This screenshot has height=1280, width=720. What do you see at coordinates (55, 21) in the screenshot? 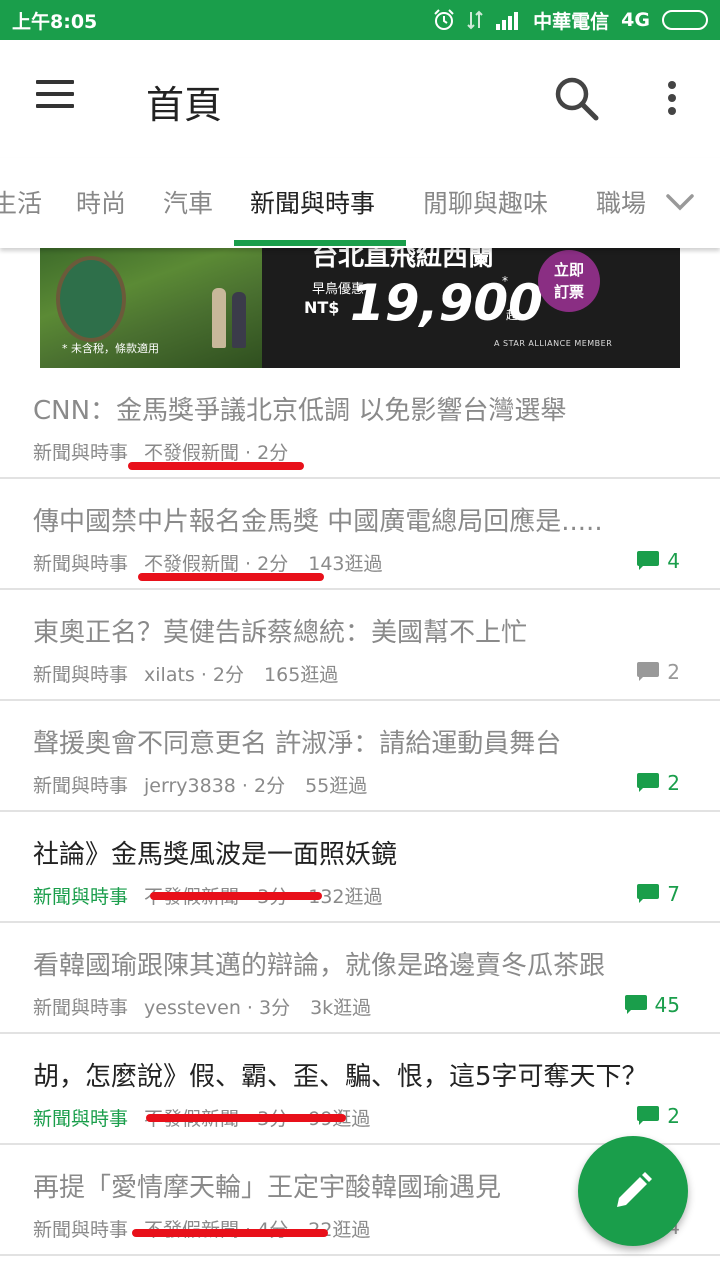
I see `status-time: 上午8:05` at bounding box center [55, 21].